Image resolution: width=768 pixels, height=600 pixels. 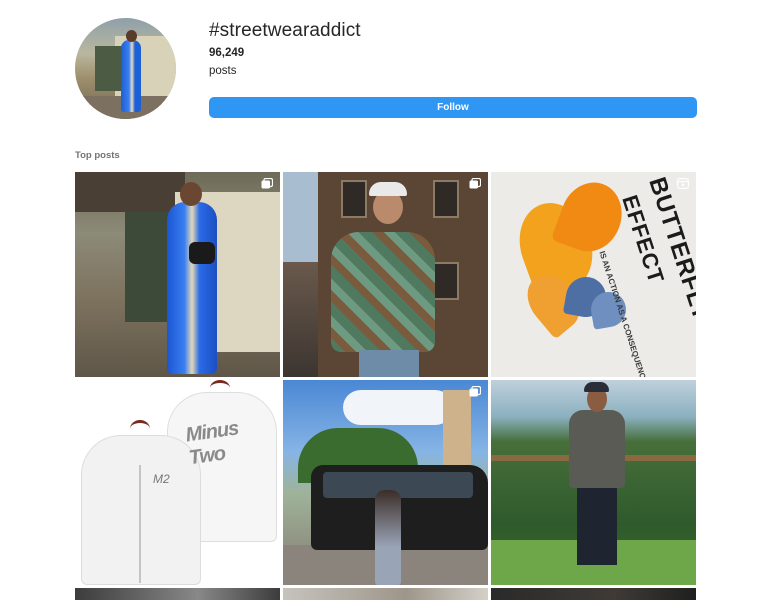 What do you see at coordinates (453, 107) in the screenshot?
I see `follow-button: Follow` at bounding box center [453, 107].